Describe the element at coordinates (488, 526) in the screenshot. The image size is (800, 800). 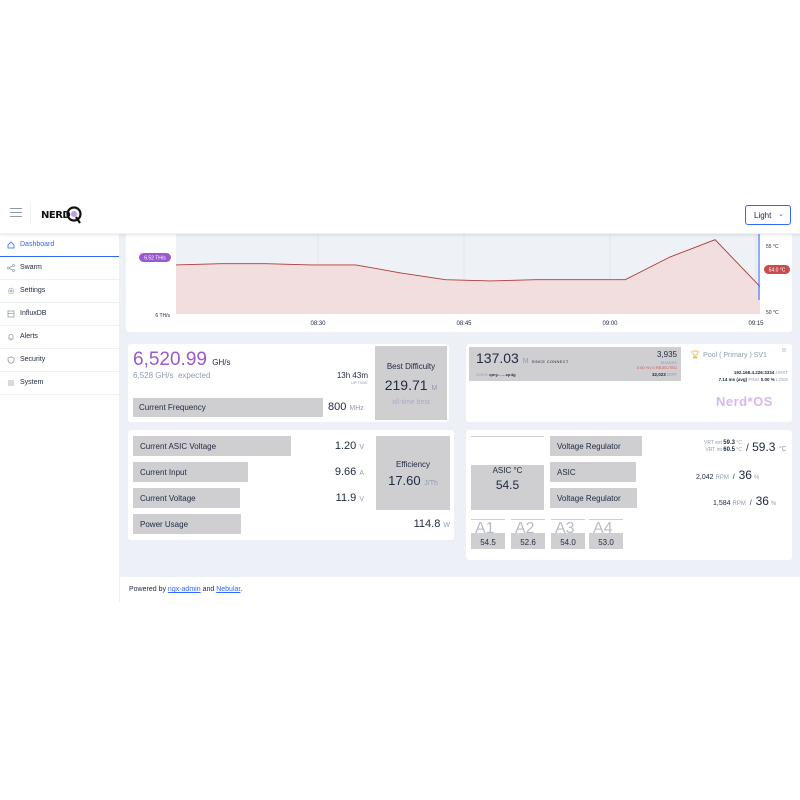
I see `chip-label: A1` at that location.